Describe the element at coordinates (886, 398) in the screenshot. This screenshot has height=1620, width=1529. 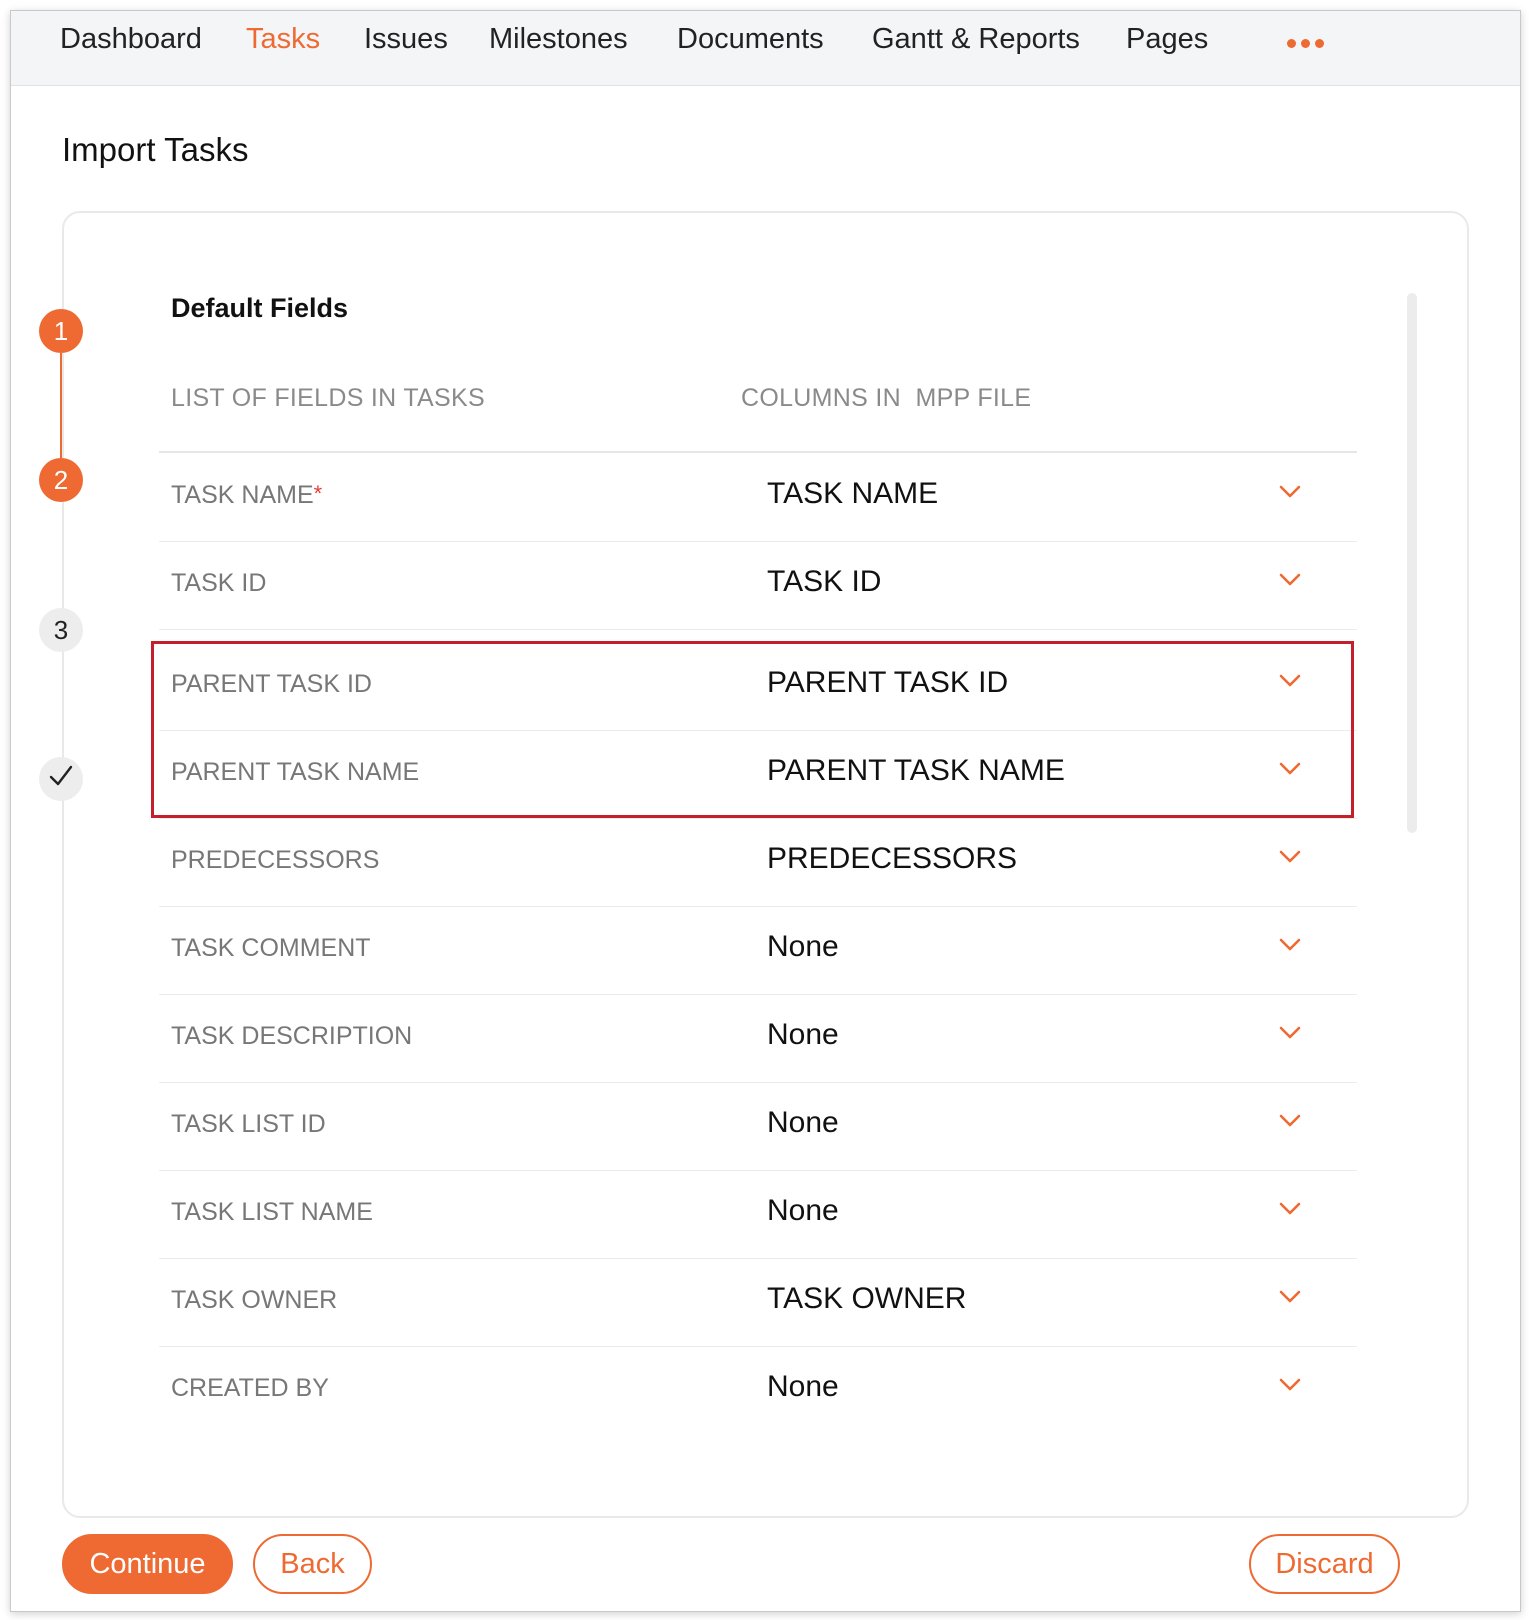
I see `column-header-mpp-columns: COLUMNS IN MPP FILE` at that location.